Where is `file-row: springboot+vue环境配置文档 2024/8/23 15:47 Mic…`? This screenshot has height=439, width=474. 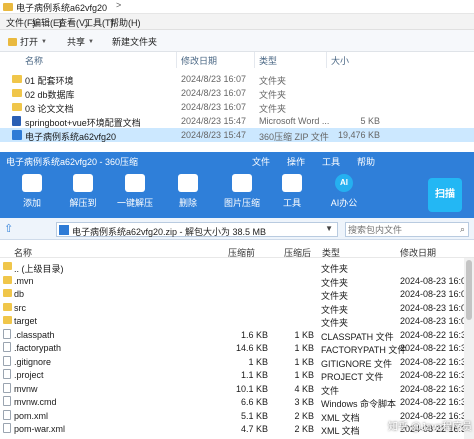
file-row: springboot+vue环境配置文档 2024/8/23 15:47 Mic… is located at coordinates (237, 121).